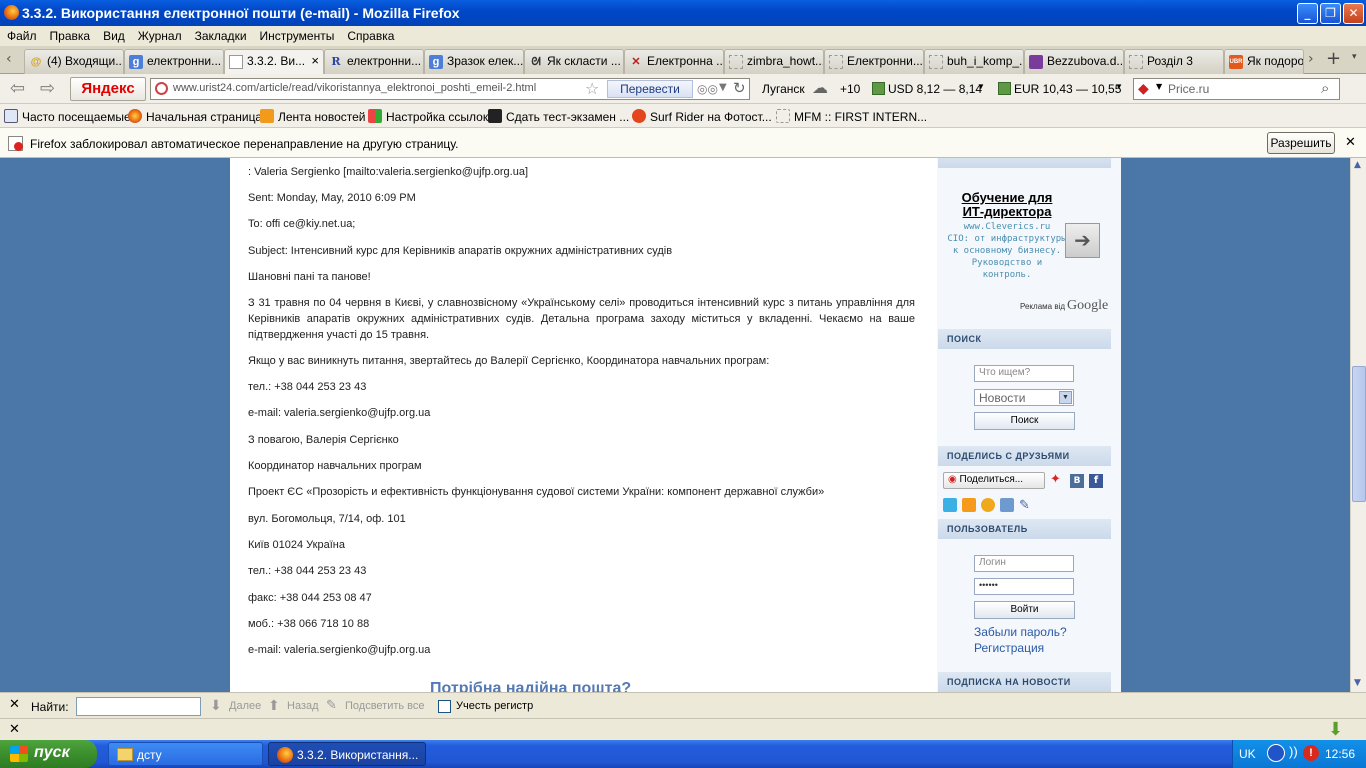  What do you see at coordinates (1024, 505) in the screenshot?
I see `link-icon: ✎` at bounding box center [1024, 505].